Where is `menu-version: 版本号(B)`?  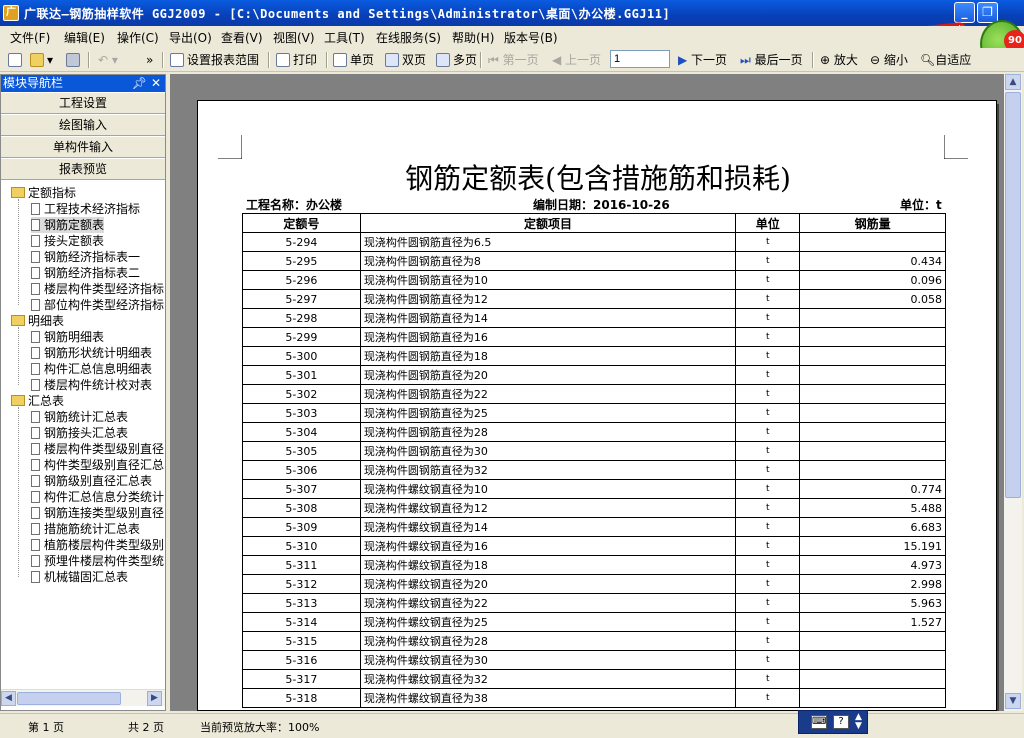 menu-version: 版本号(B) is located at coordinates (531, 37).